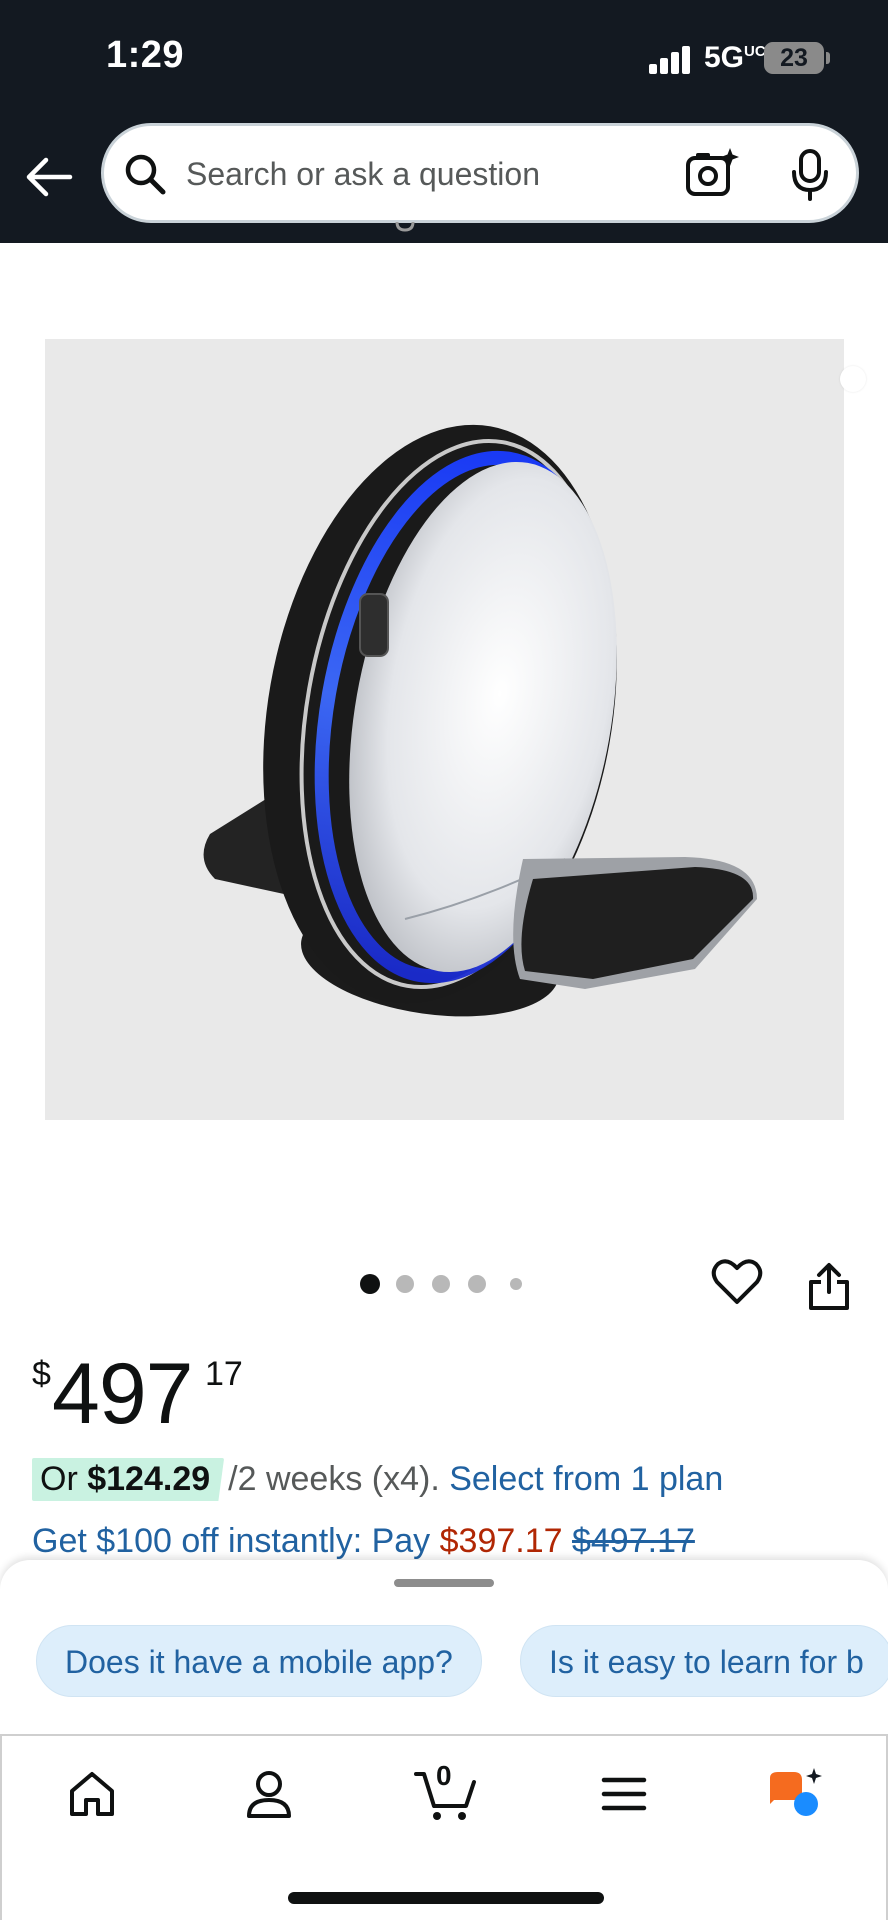 The image size is (888, 1920). What do you see at coordinates (853, 379) in the screenshot?
I see `image-edge-indicator` at bounding box center [853, 379].